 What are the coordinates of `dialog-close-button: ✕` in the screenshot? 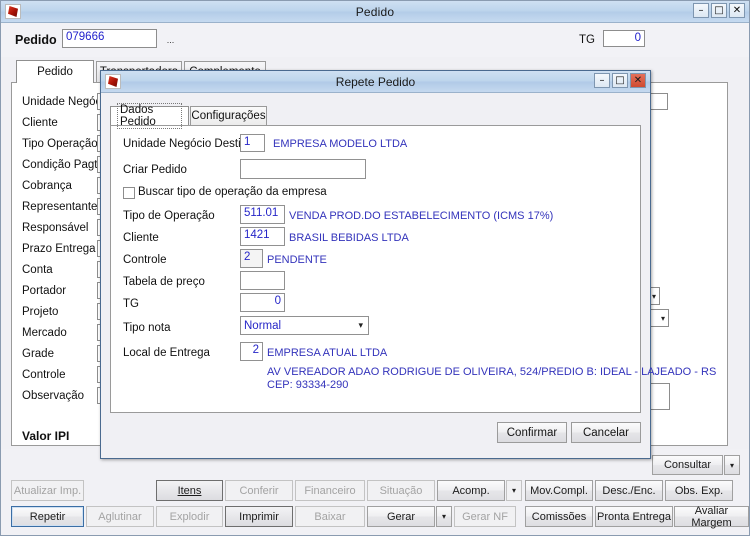 It's located at (638, 80).